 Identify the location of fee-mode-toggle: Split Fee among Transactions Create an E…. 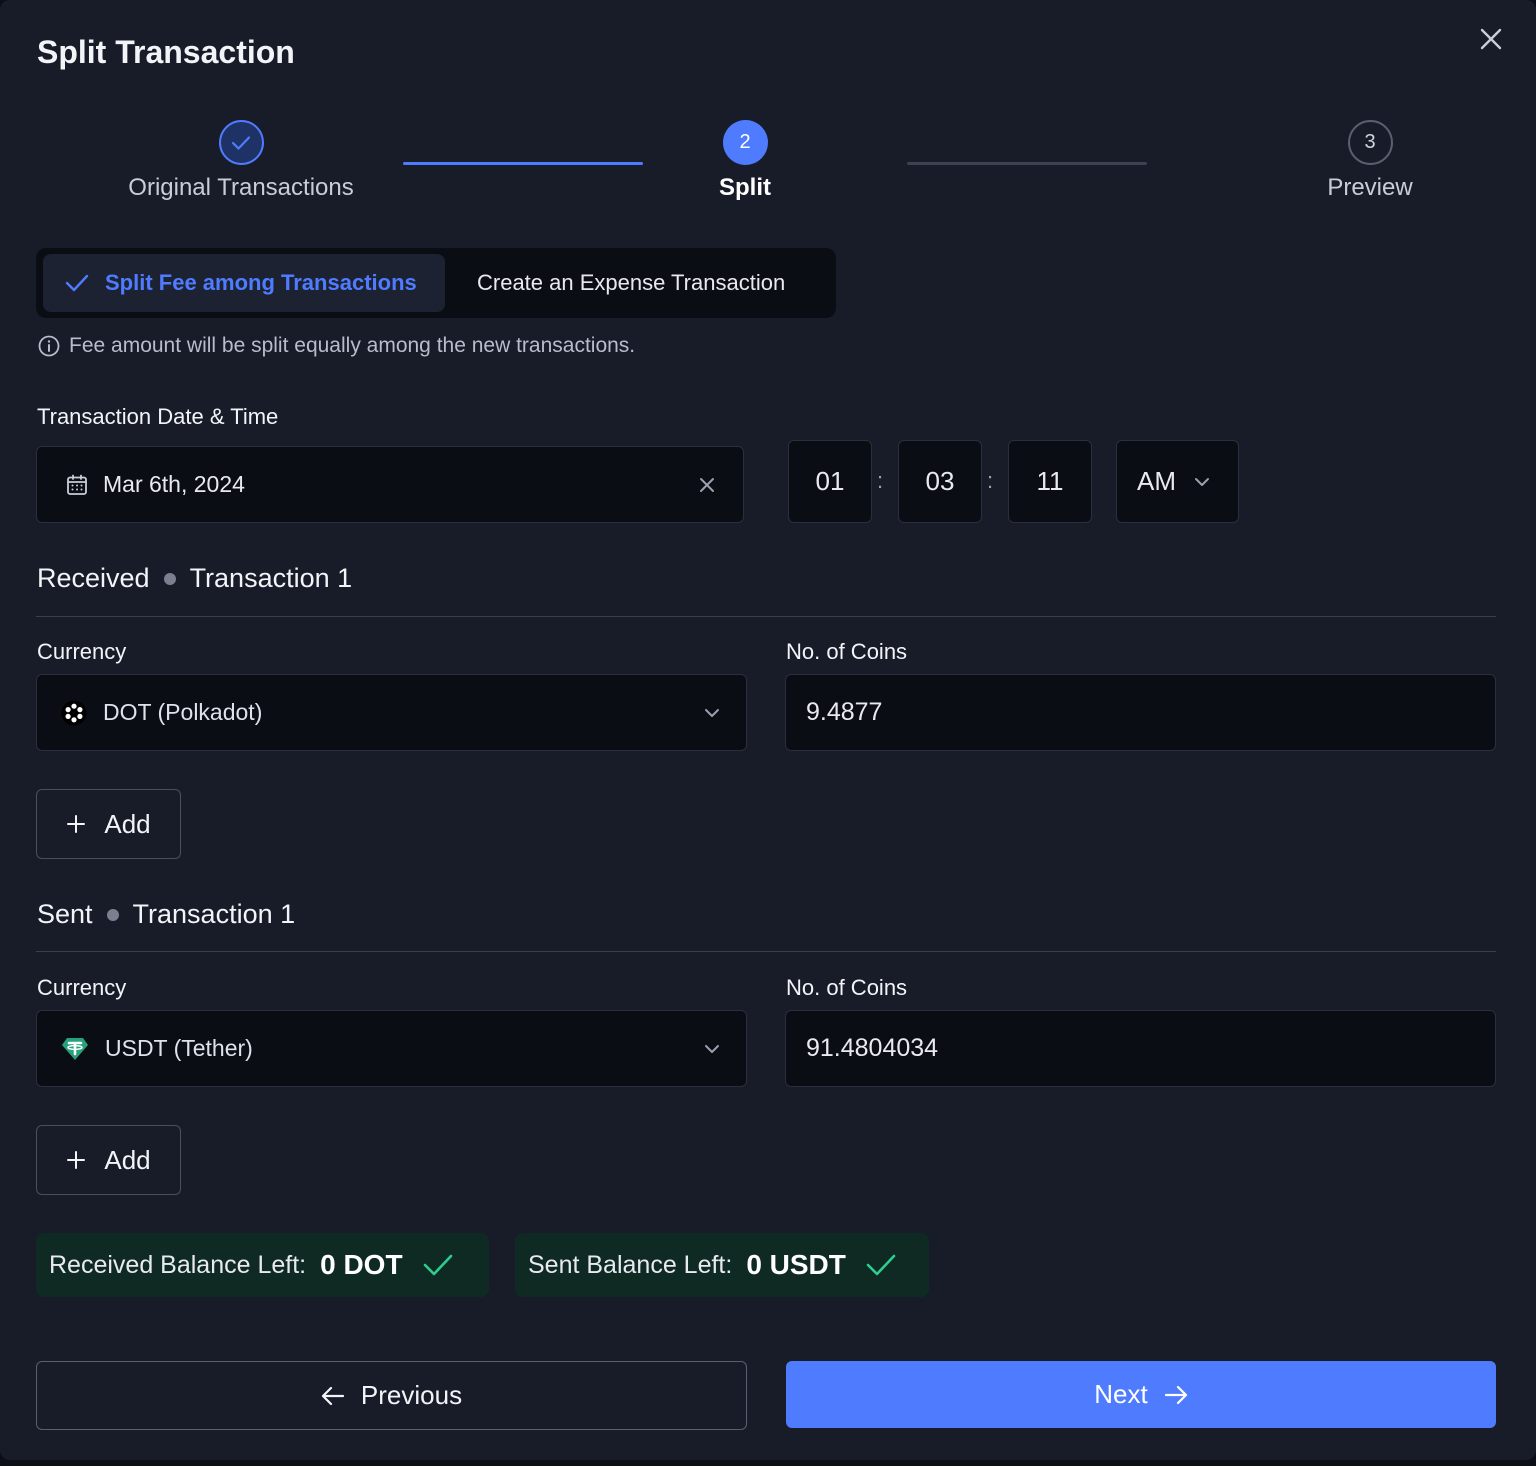
(436, 283).